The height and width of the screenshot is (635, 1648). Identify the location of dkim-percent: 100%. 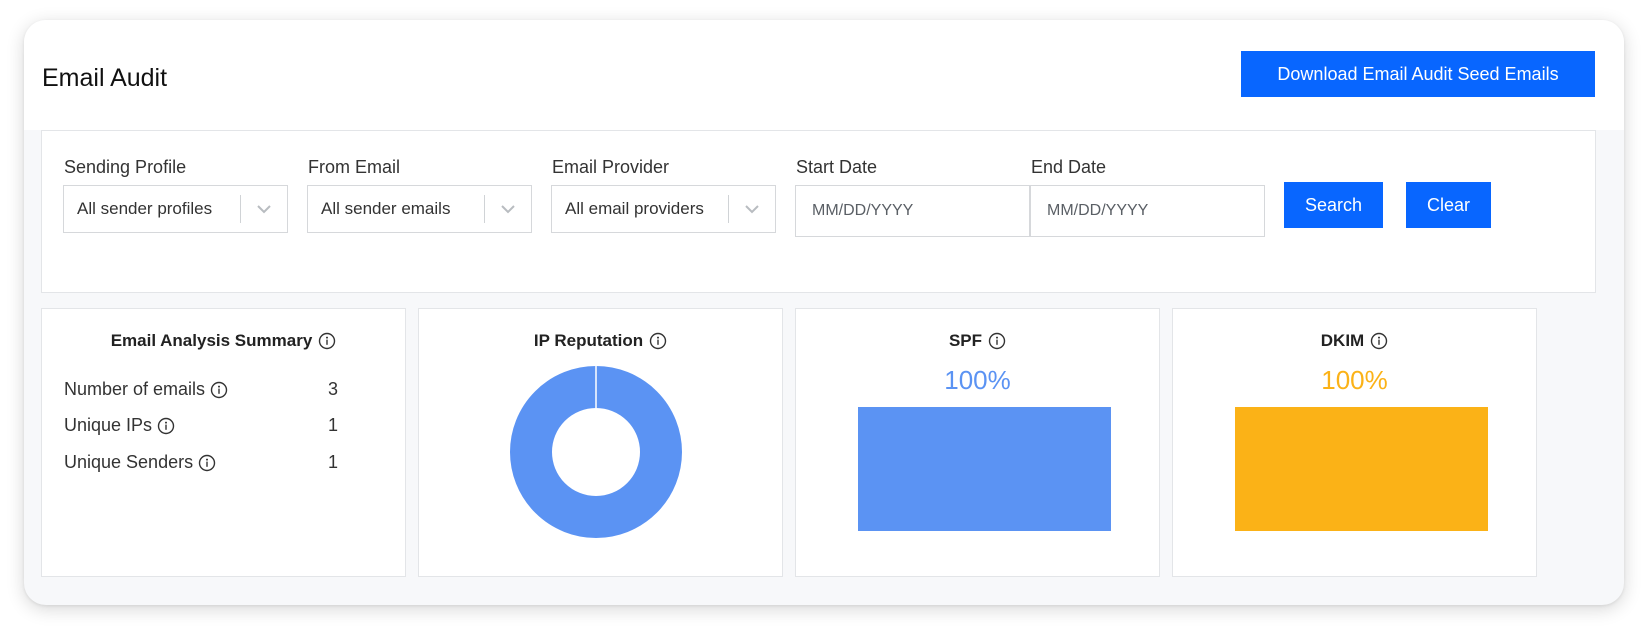
(1354, 380).